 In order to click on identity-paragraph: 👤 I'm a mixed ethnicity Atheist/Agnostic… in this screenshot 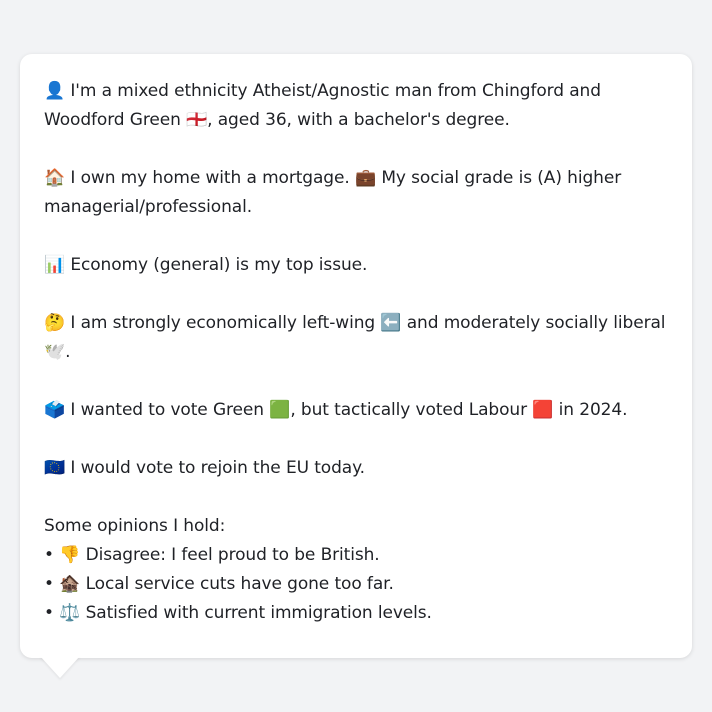, I will do `click(322, 105)`.